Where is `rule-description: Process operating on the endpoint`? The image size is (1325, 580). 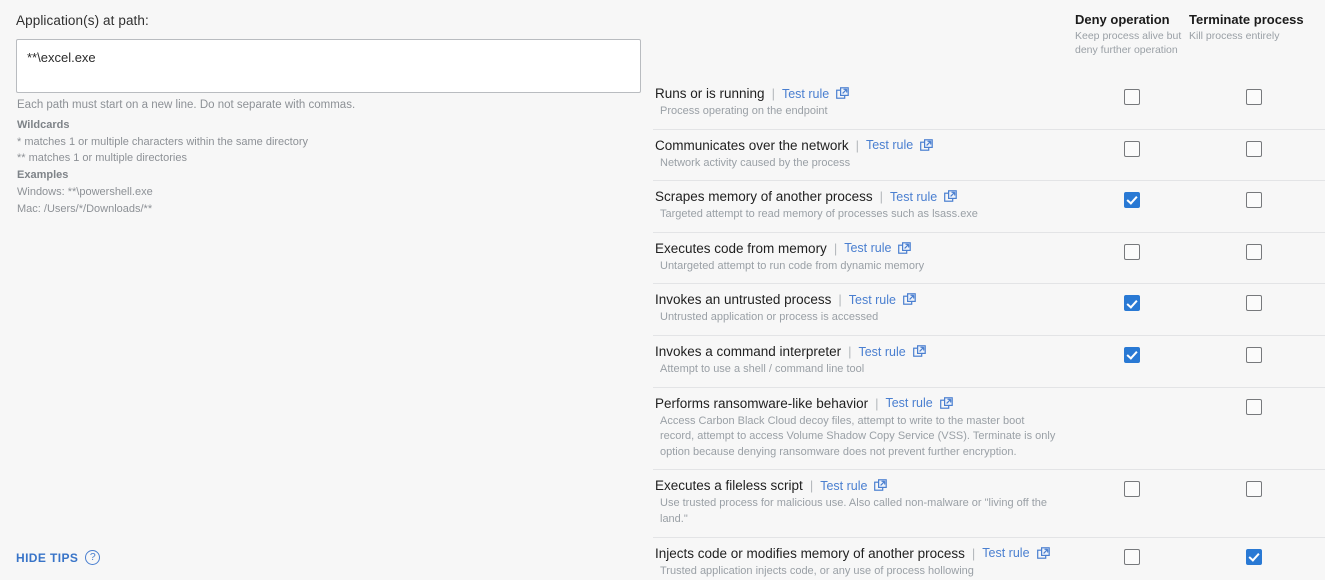 rule-description: Process operating on the endpoint is located at coordinates (744, 111).